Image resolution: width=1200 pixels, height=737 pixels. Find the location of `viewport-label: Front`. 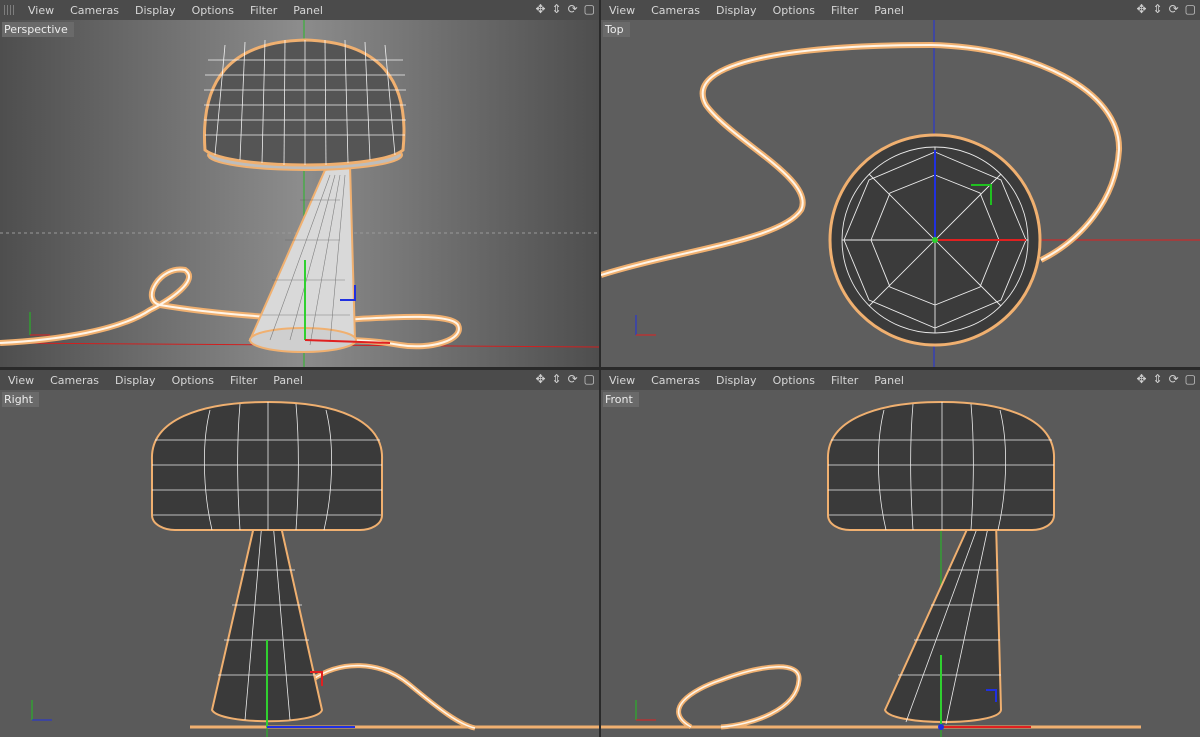

viewport-label: Front is located at coordinates (621, 399).